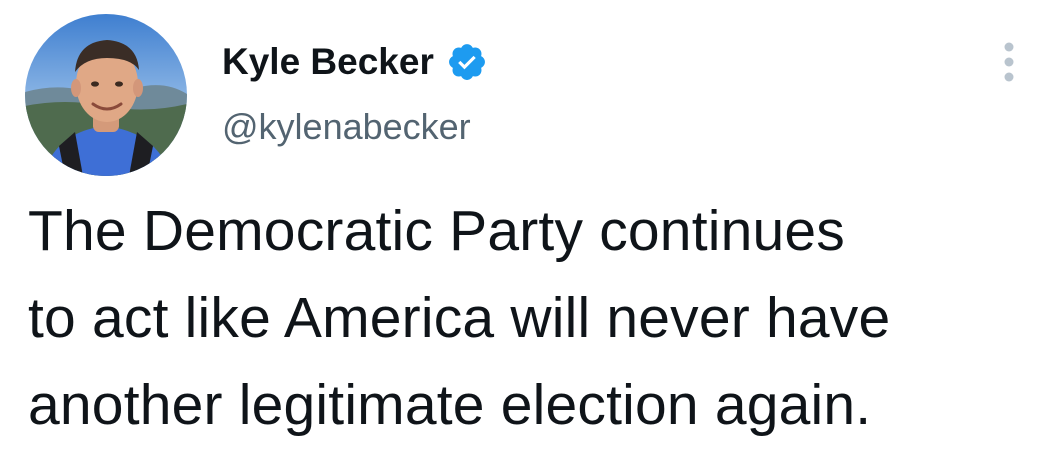  I want to click on avatar-photo, so click(106, 95).